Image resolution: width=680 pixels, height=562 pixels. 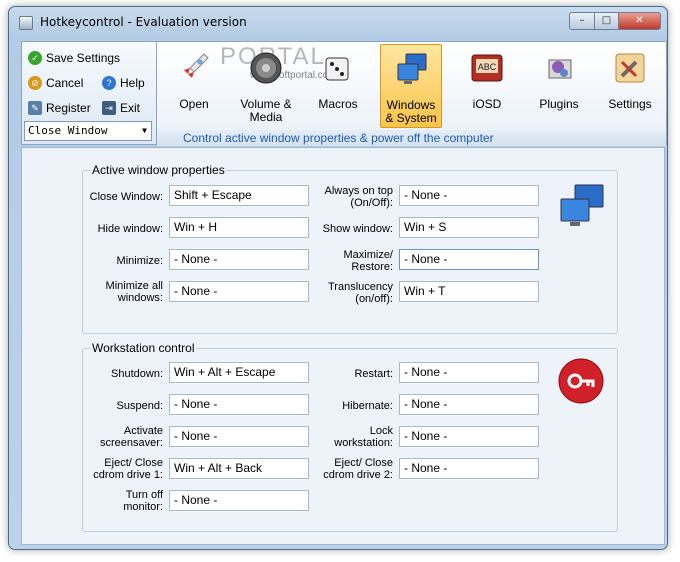 I want to click on tab-settings-label: Settings, so click(x=630, y=104).